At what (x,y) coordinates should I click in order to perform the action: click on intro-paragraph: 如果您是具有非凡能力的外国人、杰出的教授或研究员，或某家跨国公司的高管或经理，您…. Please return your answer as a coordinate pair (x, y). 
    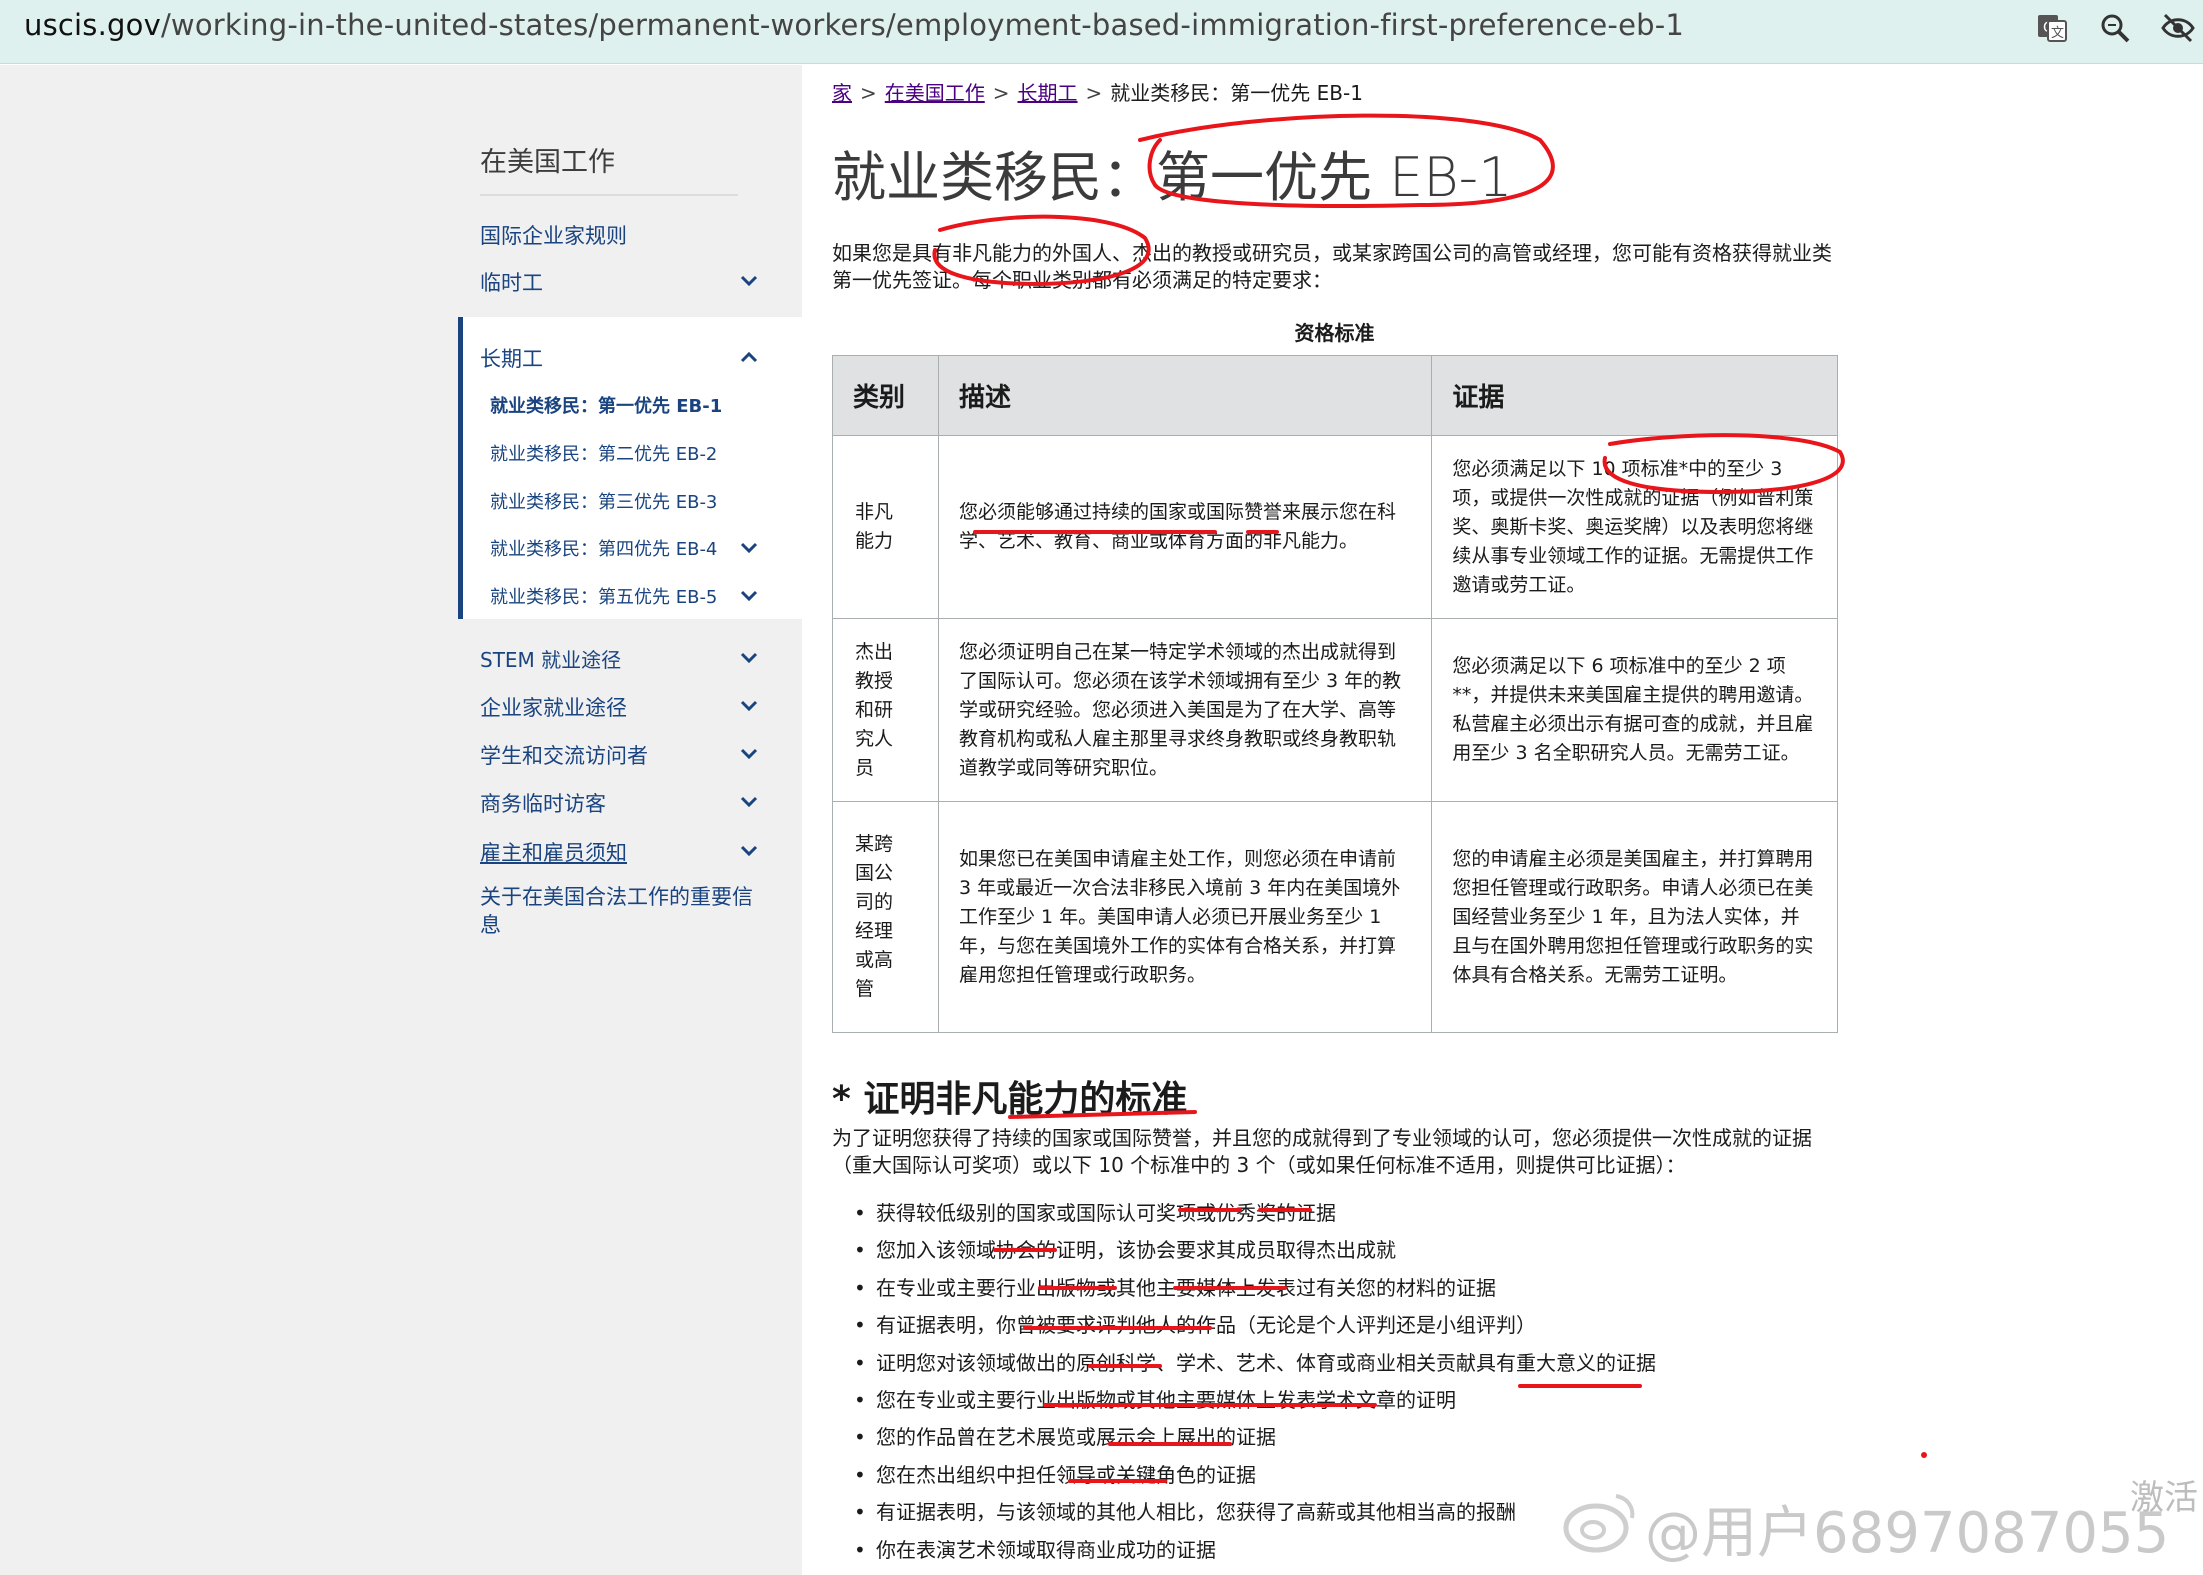
    Looking at the image, I should click on (1332, 266).